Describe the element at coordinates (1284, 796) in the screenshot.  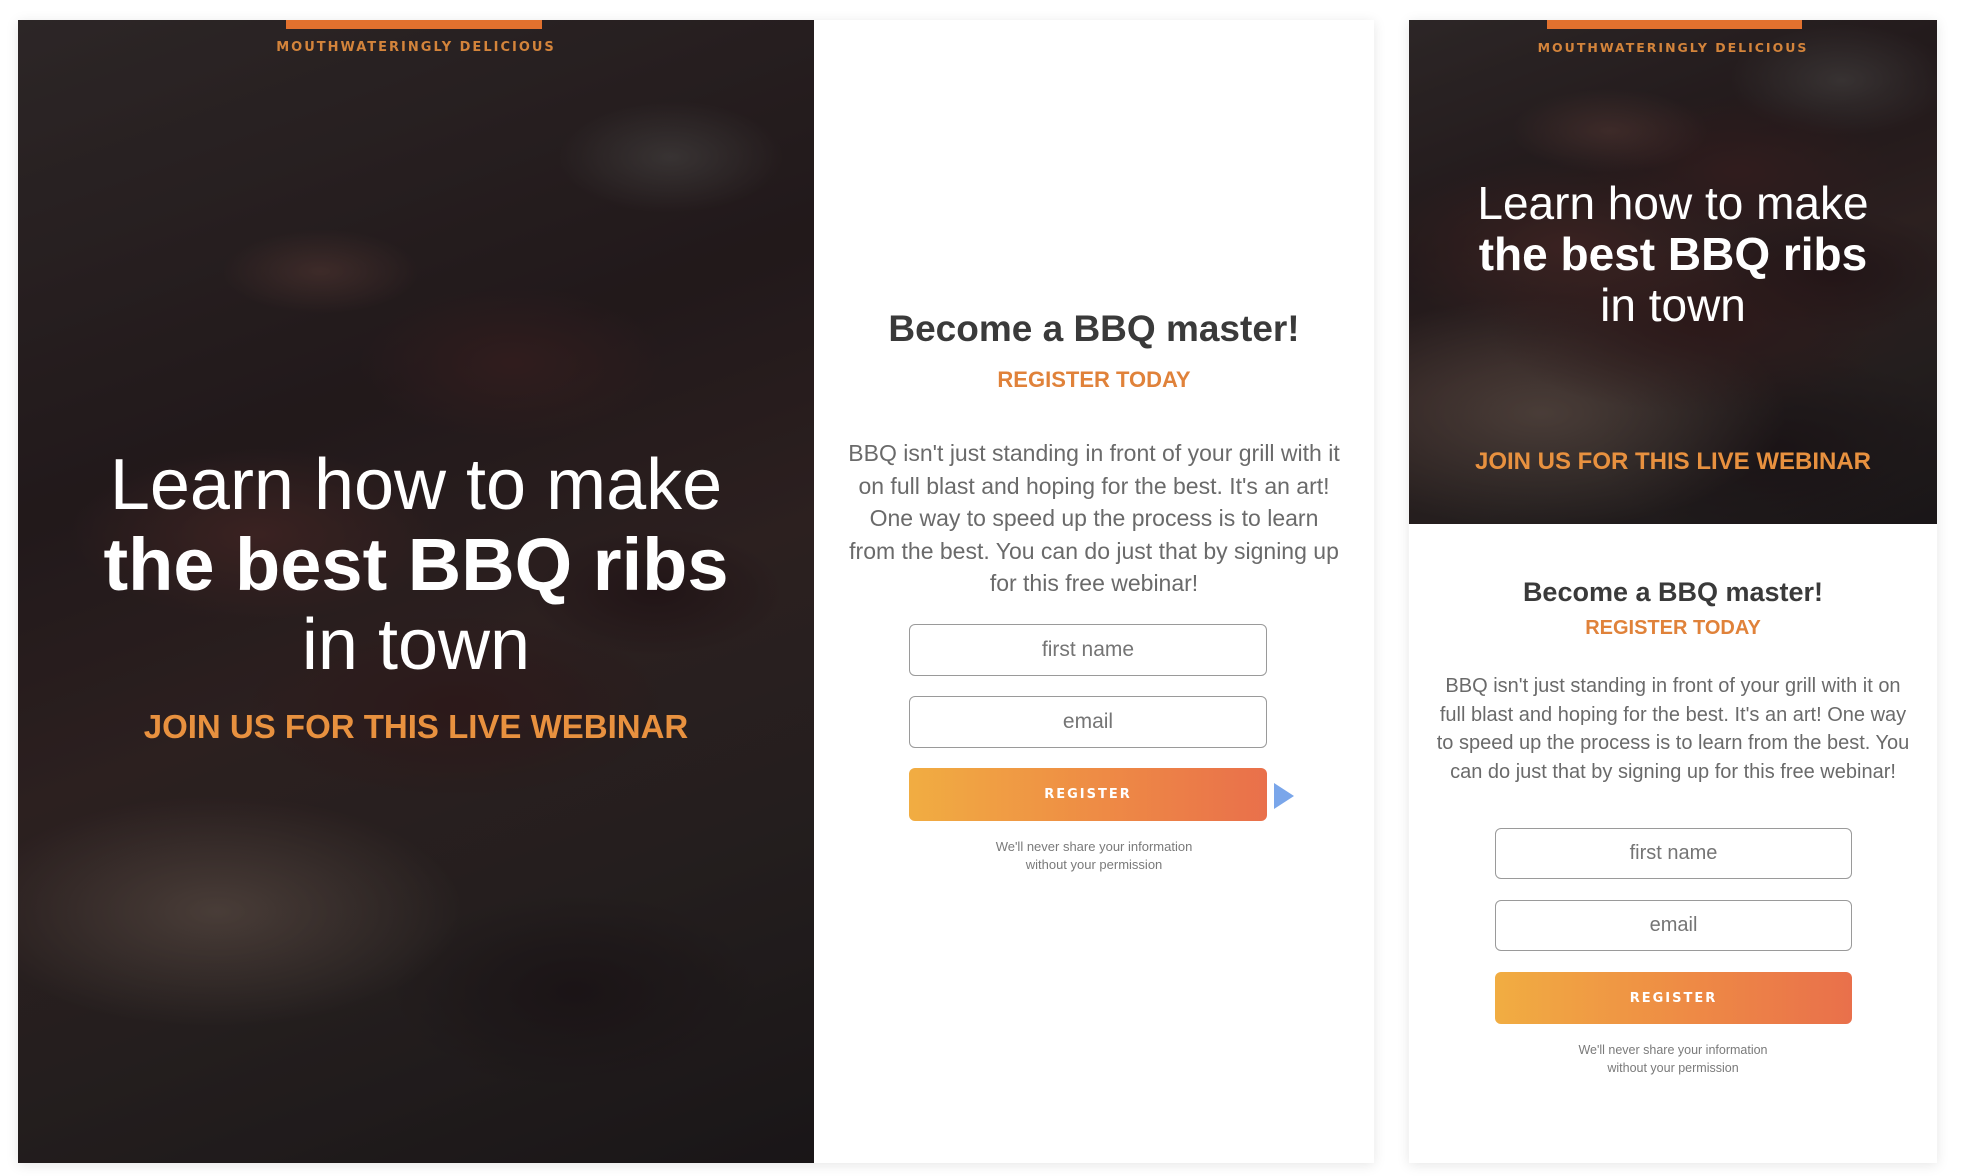
I see `pointer-arrow-icon` at that location.